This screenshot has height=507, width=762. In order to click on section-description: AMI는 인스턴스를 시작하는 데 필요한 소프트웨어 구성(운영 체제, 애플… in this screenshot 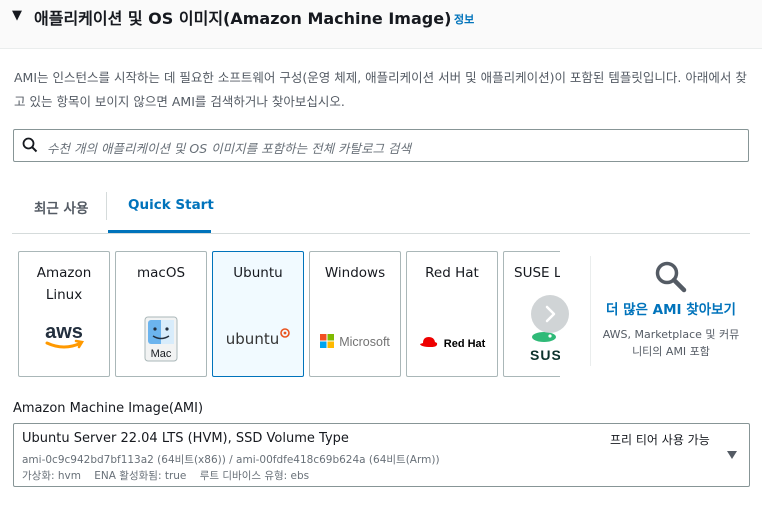, I will do `click(380, 89)`.